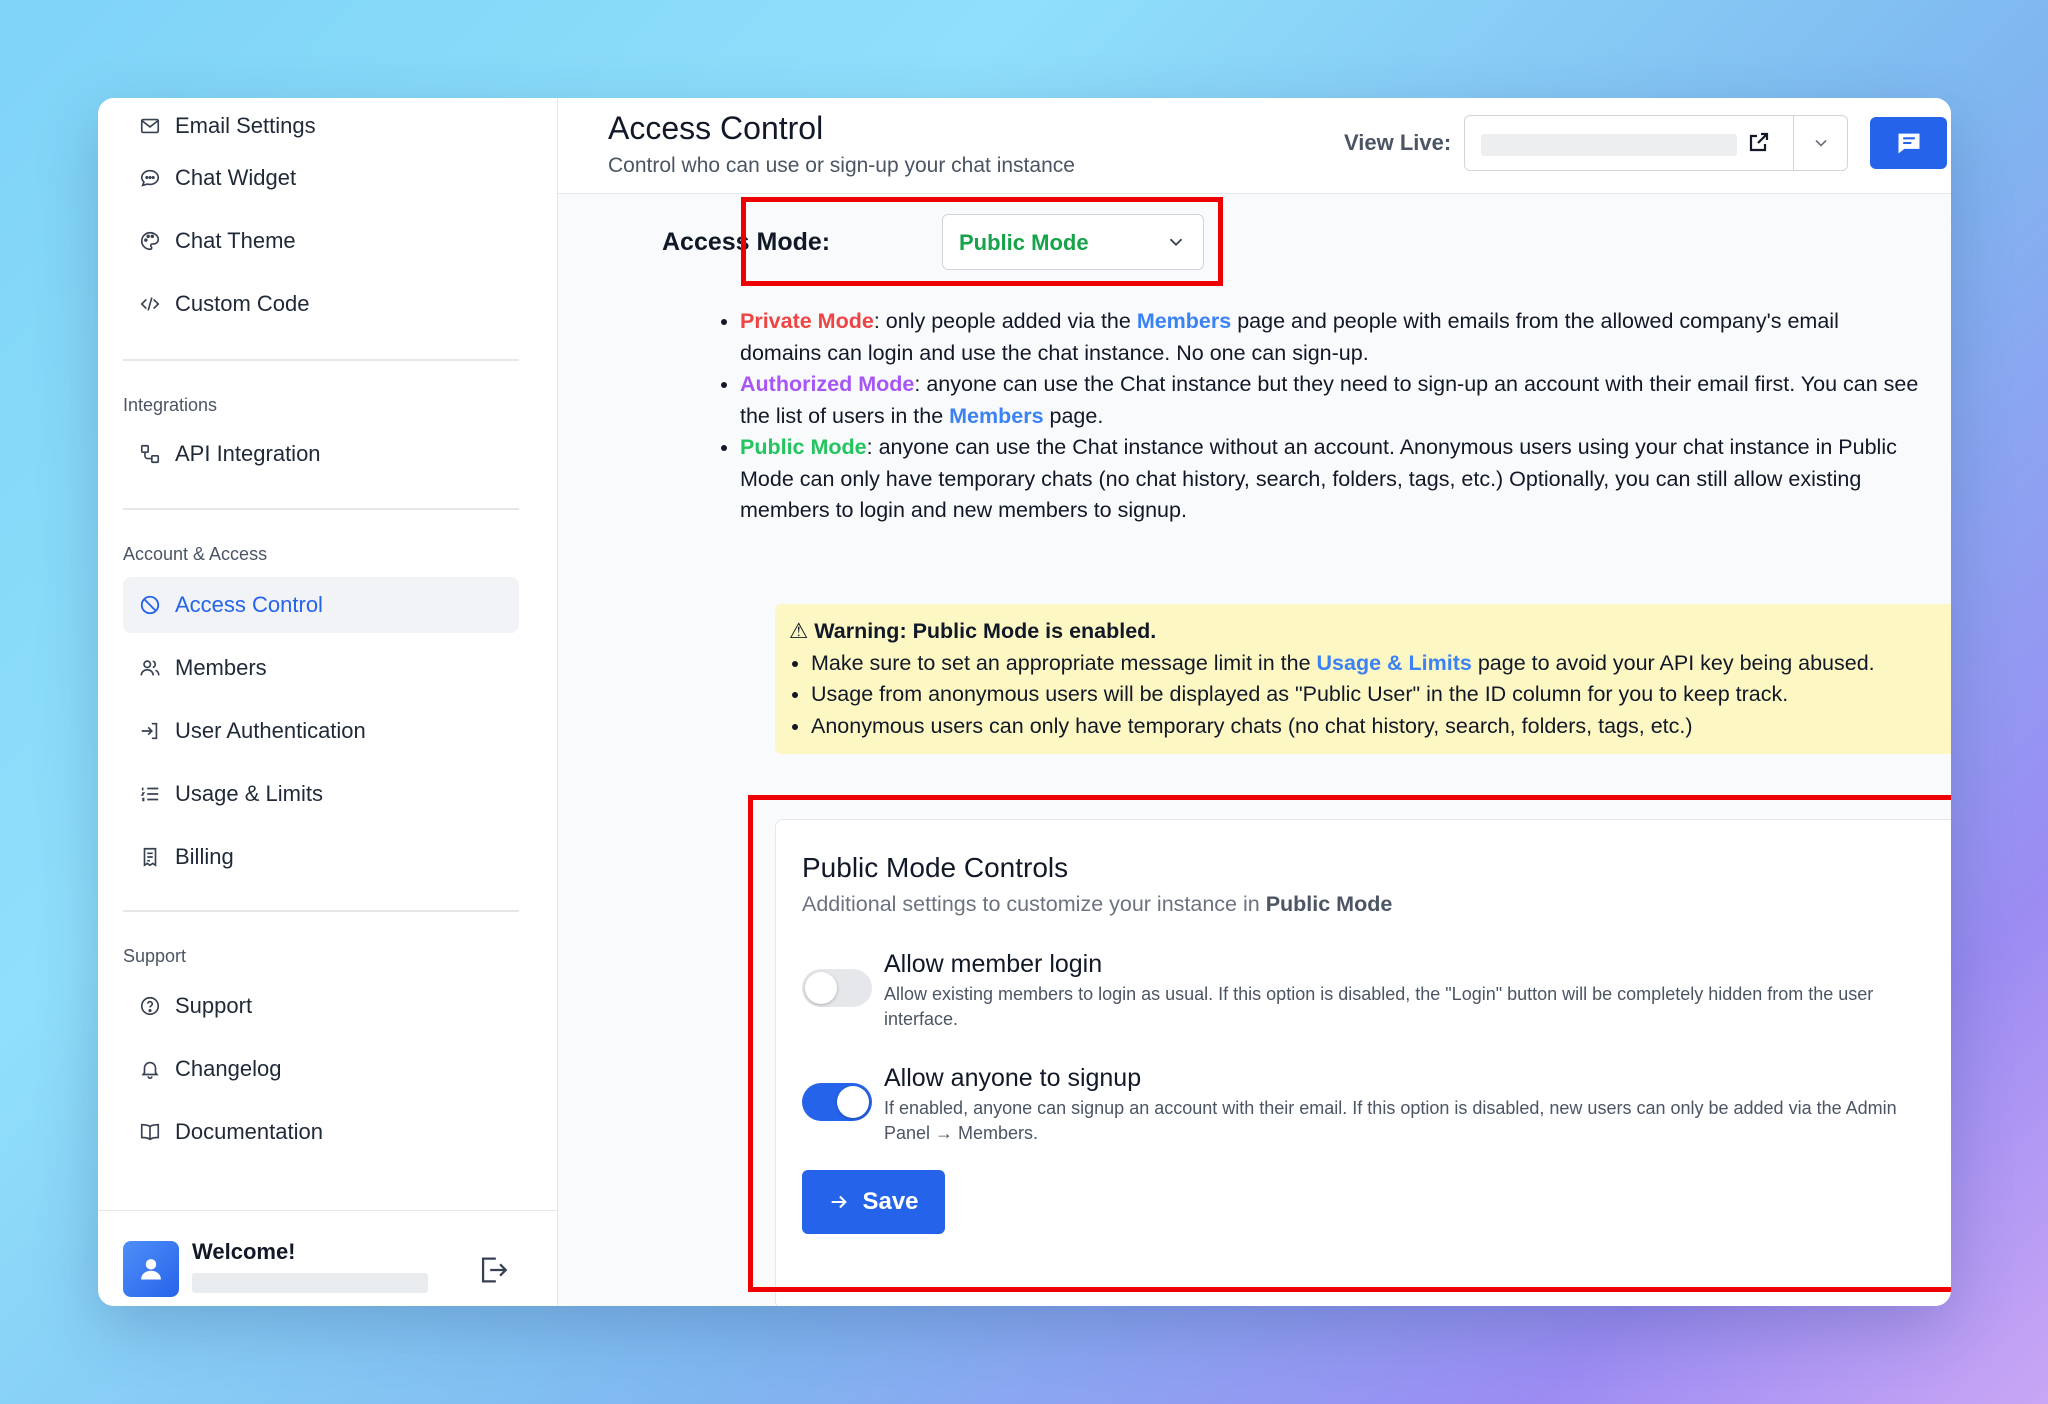 This screenshot has height=1404, width=2048. What do you see at coordinates (214, 1005) in the screenshot?
I see `sidebar-item-label: Support` at bounding box center [214, 1005].